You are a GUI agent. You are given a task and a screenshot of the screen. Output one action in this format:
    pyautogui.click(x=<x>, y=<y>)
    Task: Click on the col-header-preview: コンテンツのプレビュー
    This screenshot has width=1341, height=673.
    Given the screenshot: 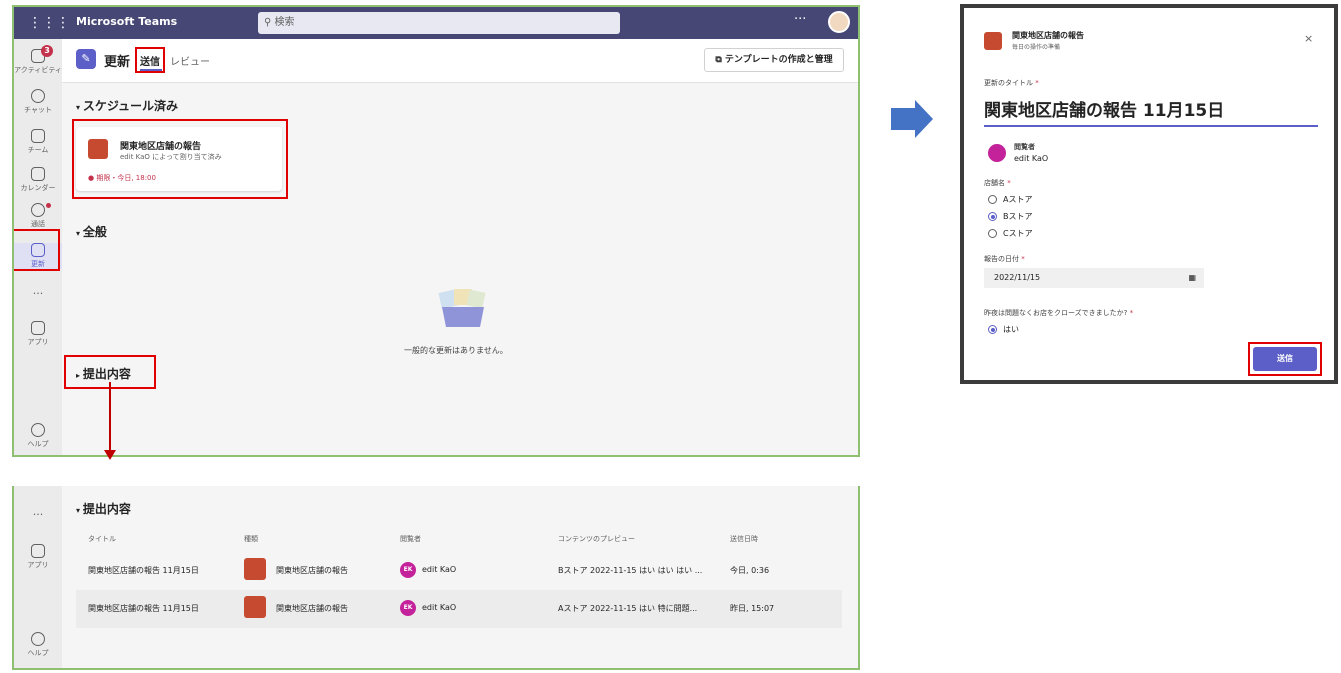 What is the action you would take?
    pyautogui.click(x=596, y=539)
    